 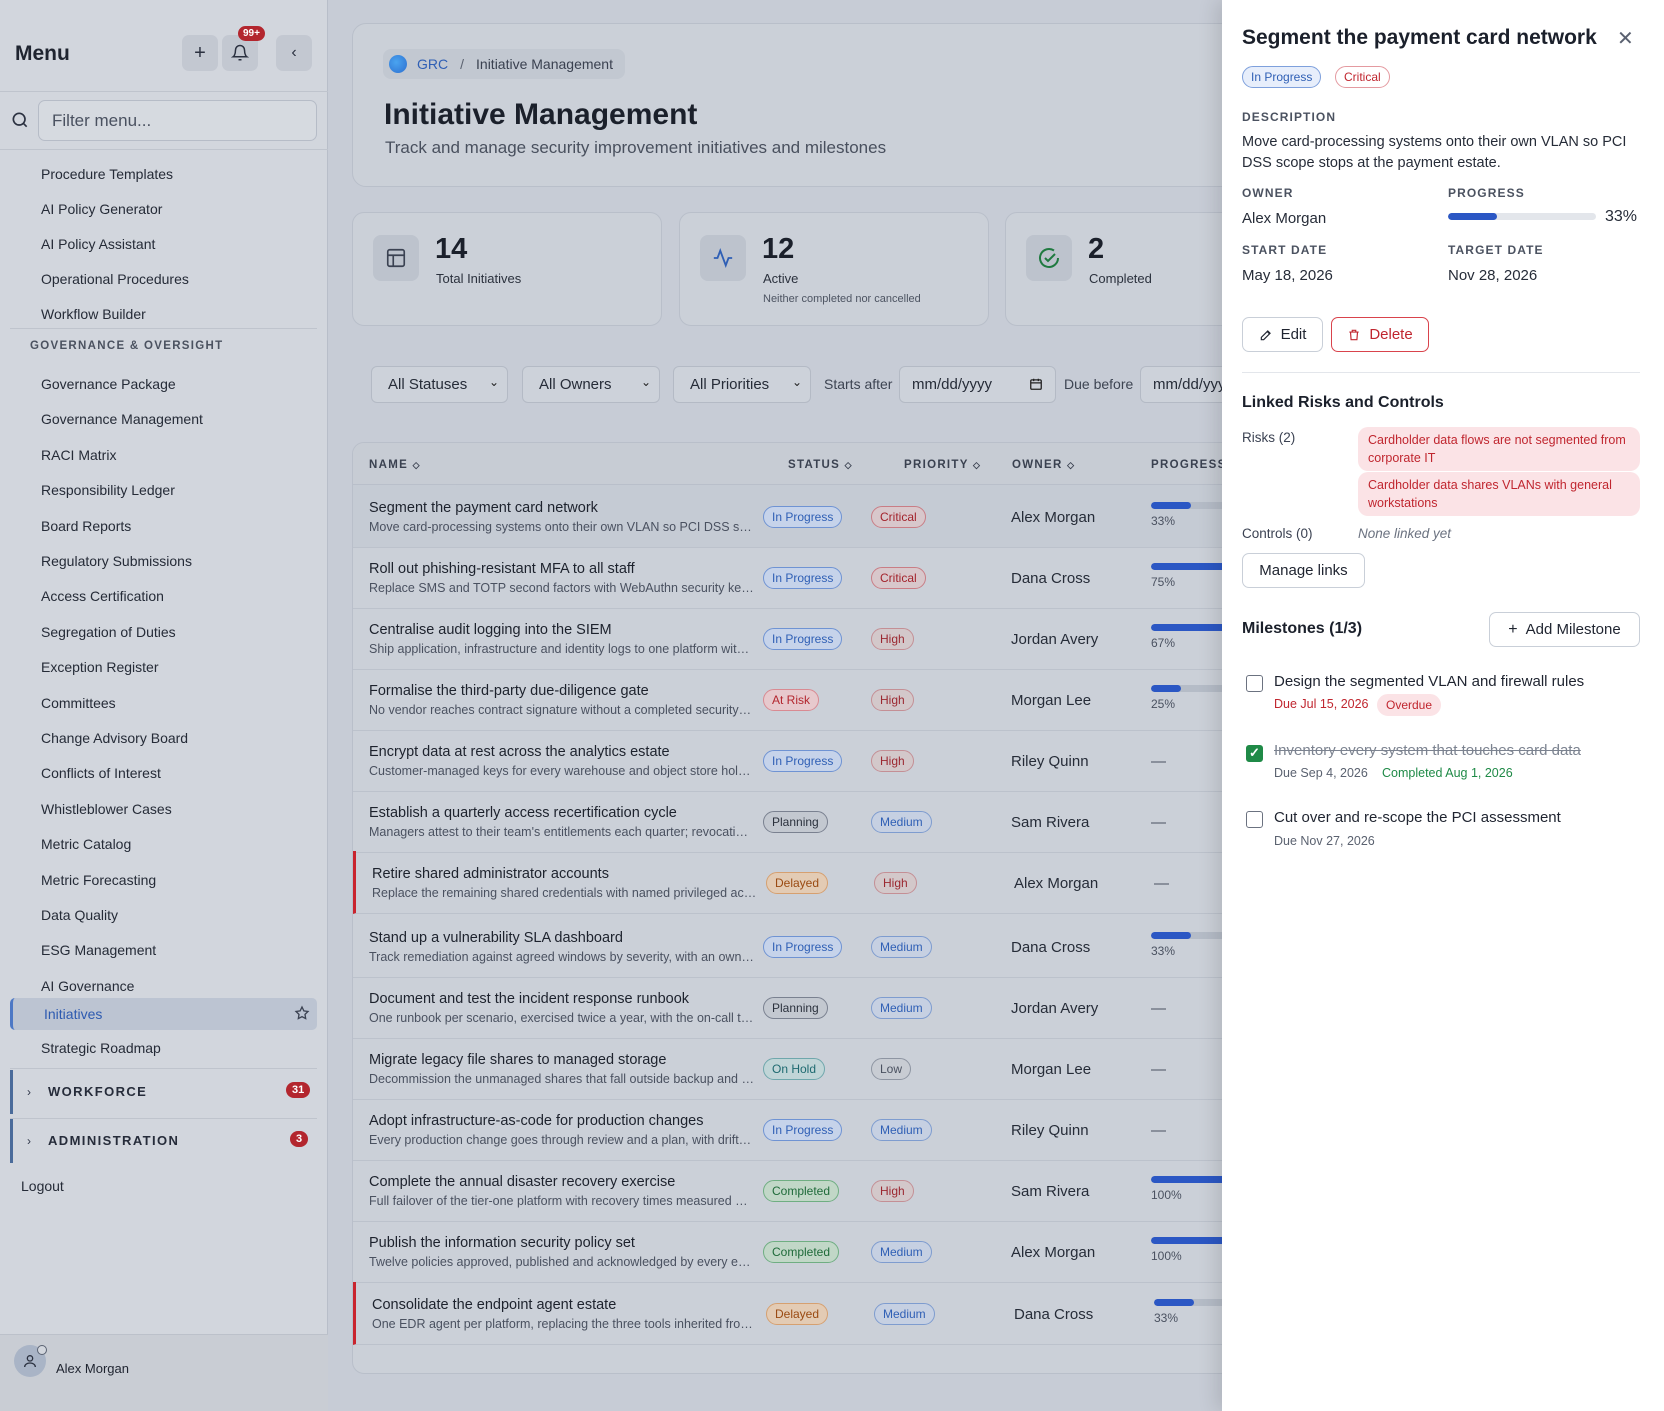 I want to click on sidebar-header: Menu + 99+ ‹, so click(x=164, y=46).